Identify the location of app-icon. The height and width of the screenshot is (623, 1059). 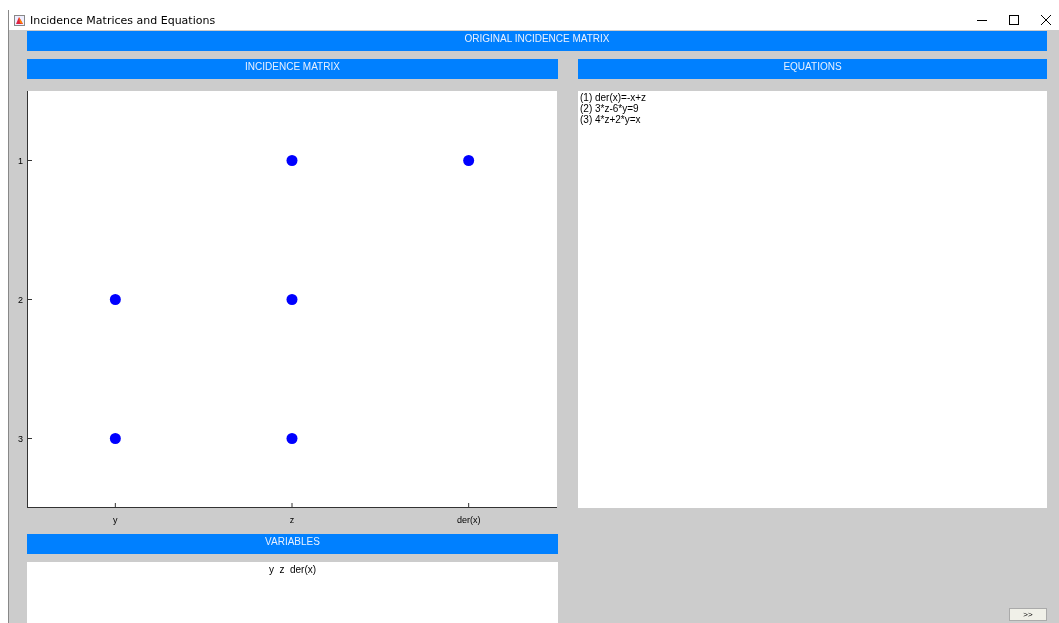
(19, 20).